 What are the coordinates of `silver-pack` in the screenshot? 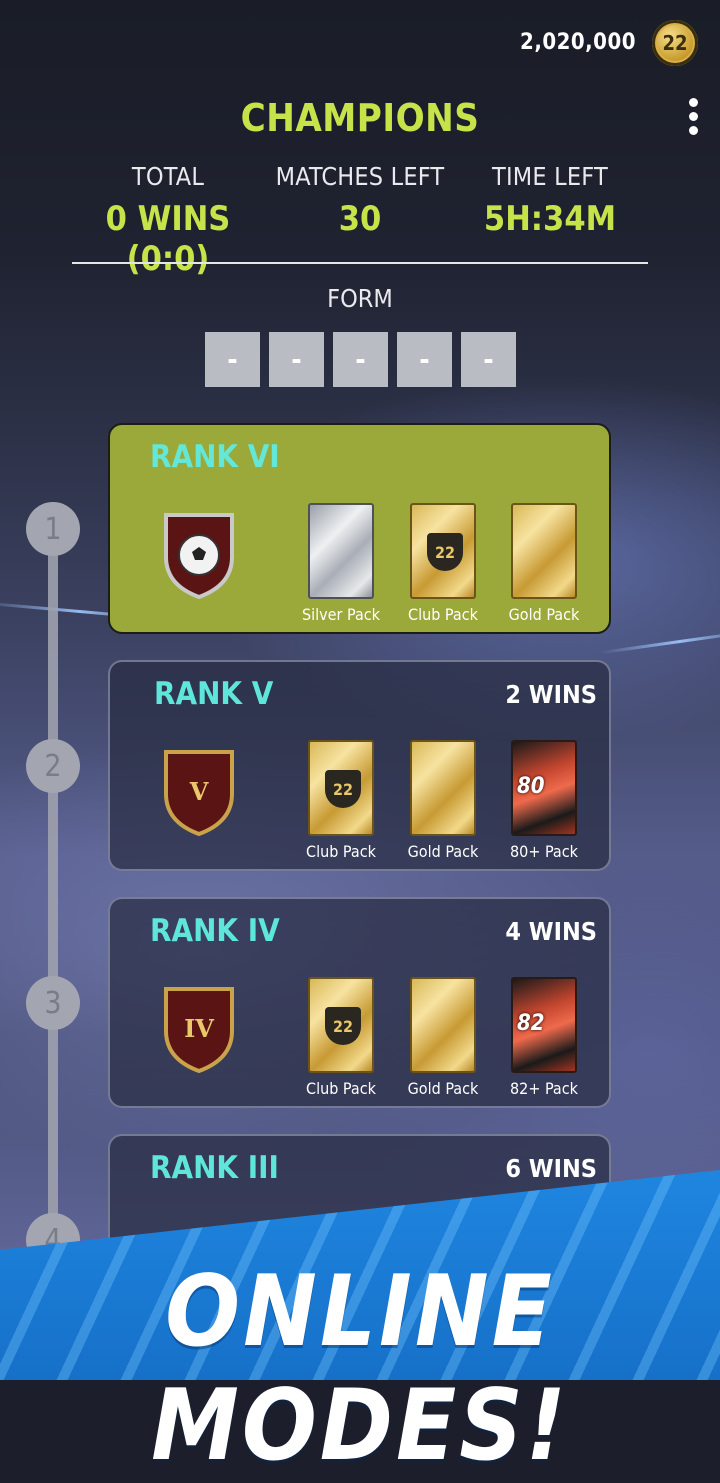 It's located at (341, 551).